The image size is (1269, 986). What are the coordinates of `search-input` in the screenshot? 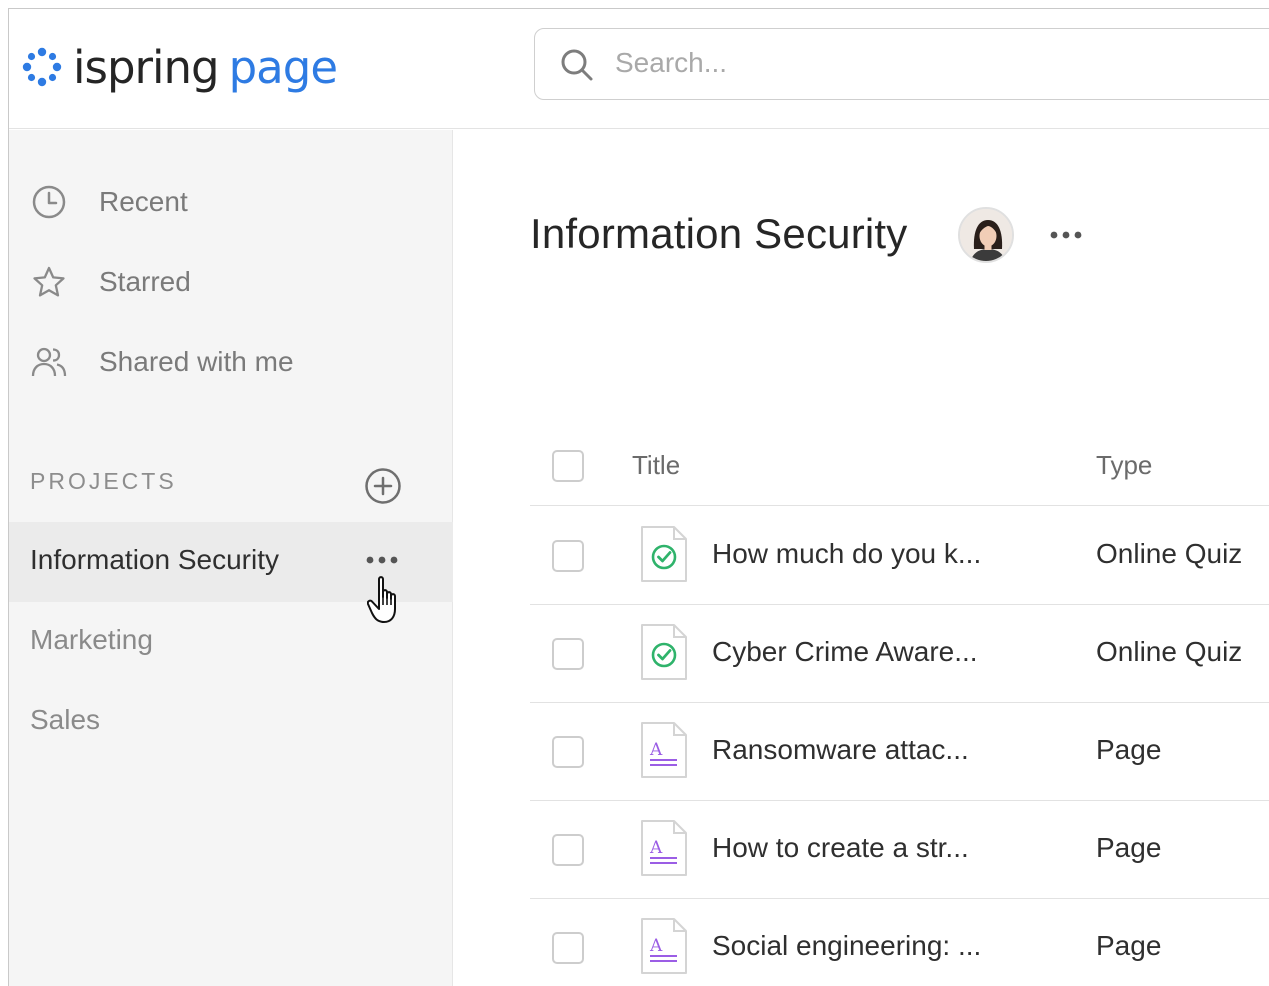 It's located at (915, 63).